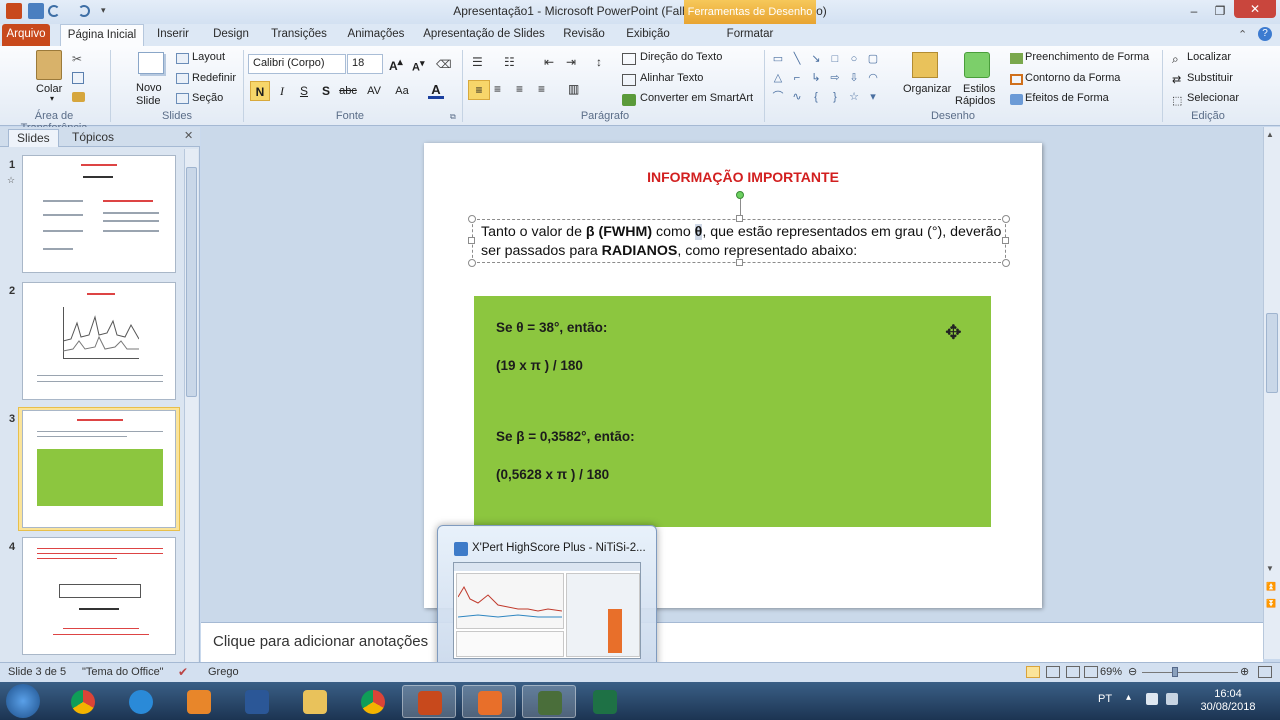 The width and height of the screenshot is (1280, 720). Describe the element at coordinates (1111, 672) in the screenshot. I see `zoom-level: 69%` at that location.